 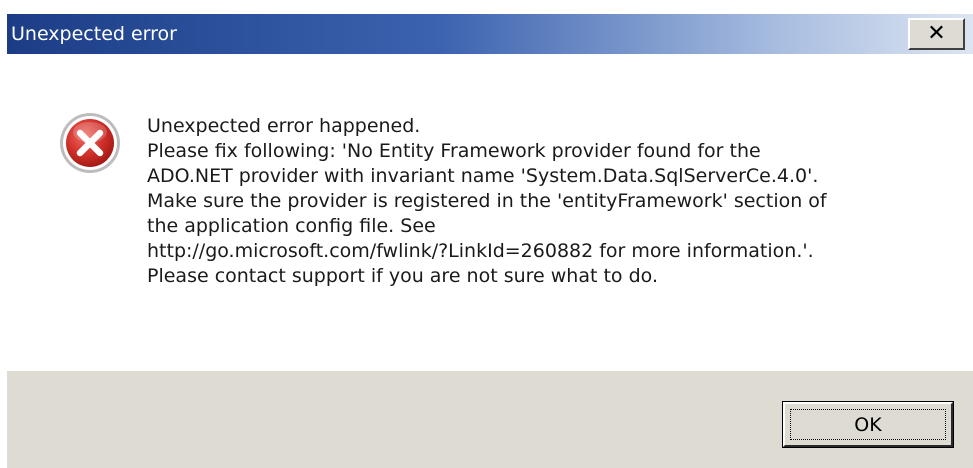 What do you see at coordinates (94, 34) in the screenshot?
I see `window-title: Unexpected error` at bounding box center [94, 34].